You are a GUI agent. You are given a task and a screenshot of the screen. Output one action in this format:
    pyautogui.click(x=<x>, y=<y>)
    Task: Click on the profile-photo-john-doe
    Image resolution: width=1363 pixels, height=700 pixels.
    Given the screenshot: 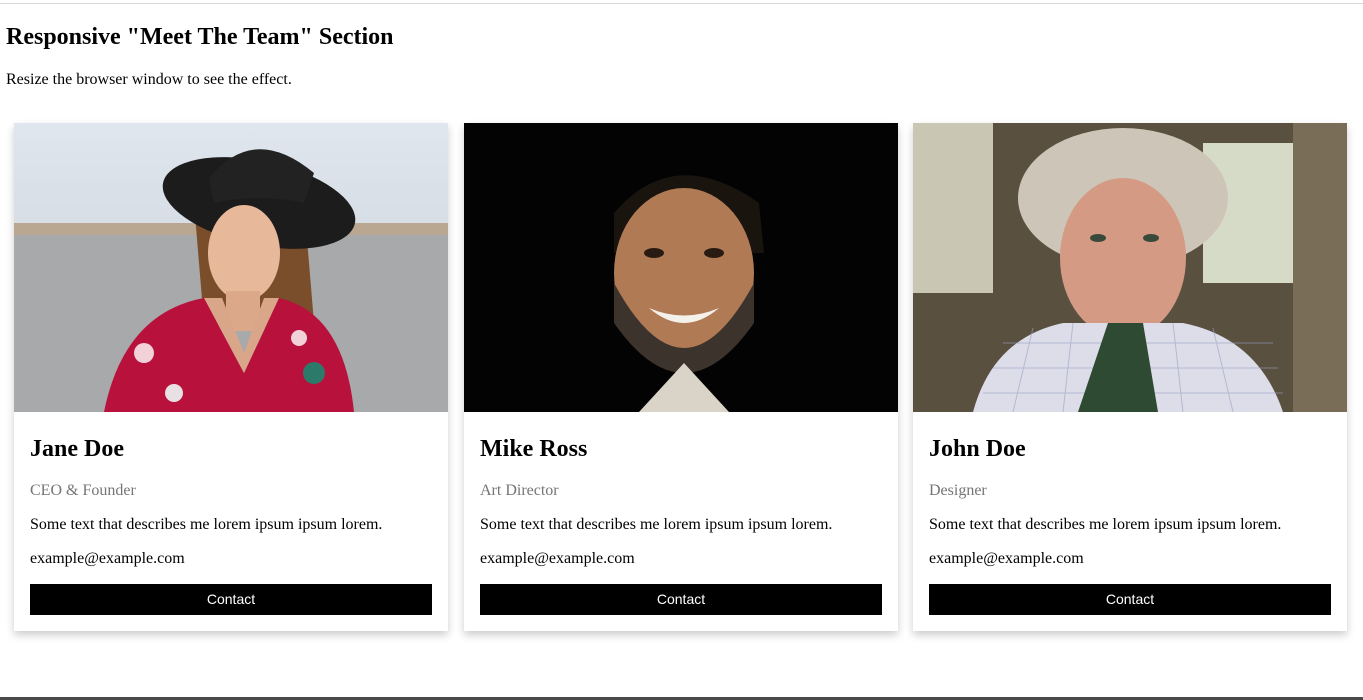 What is the action you would take?
    pyautogui.click(x=1130, y=267)
    